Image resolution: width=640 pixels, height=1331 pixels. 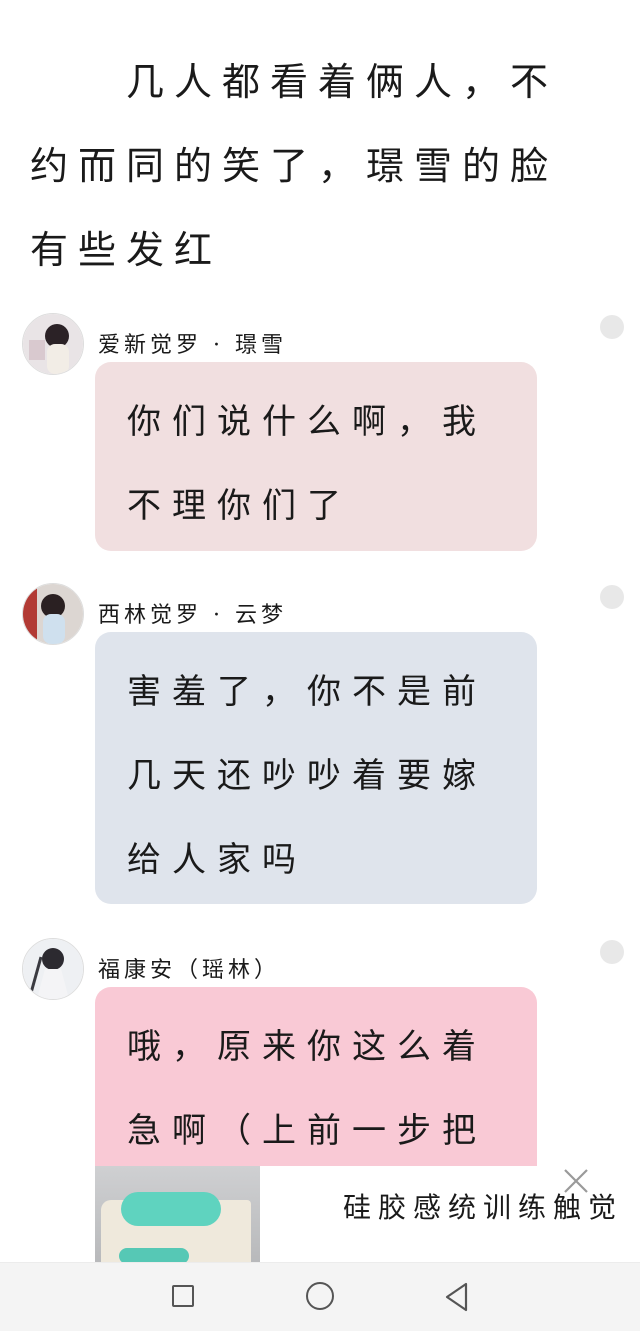 What do you see at coordinates (307, 1089) in the screenshot?
I see `message-text: 哦，原来你这么着急啊（上前一步把` at bounding box center [307, 1089].